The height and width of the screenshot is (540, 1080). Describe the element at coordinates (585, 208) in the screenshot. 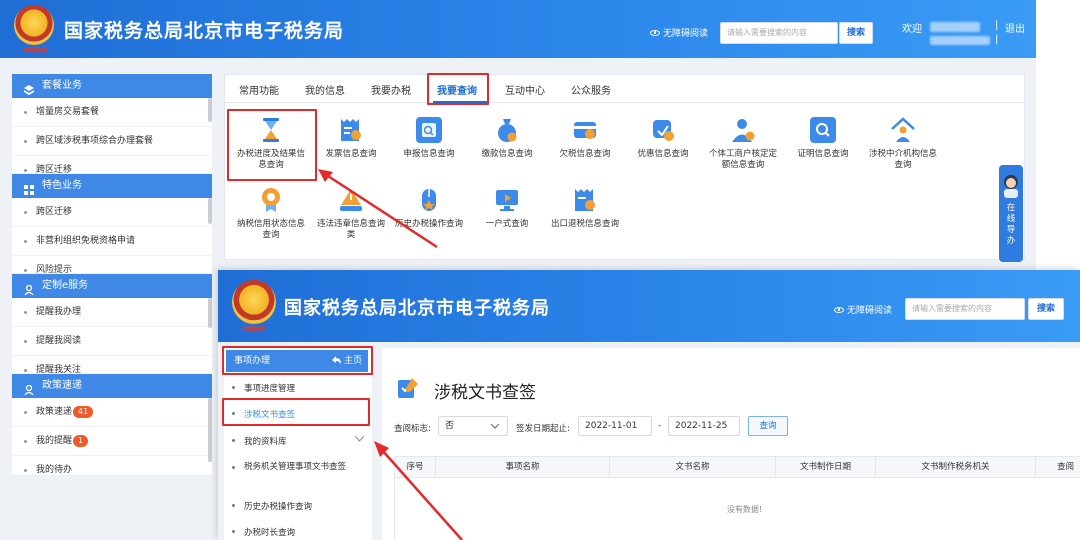

I see `func-export-refund-query: 出口退税信息查询` at that location.